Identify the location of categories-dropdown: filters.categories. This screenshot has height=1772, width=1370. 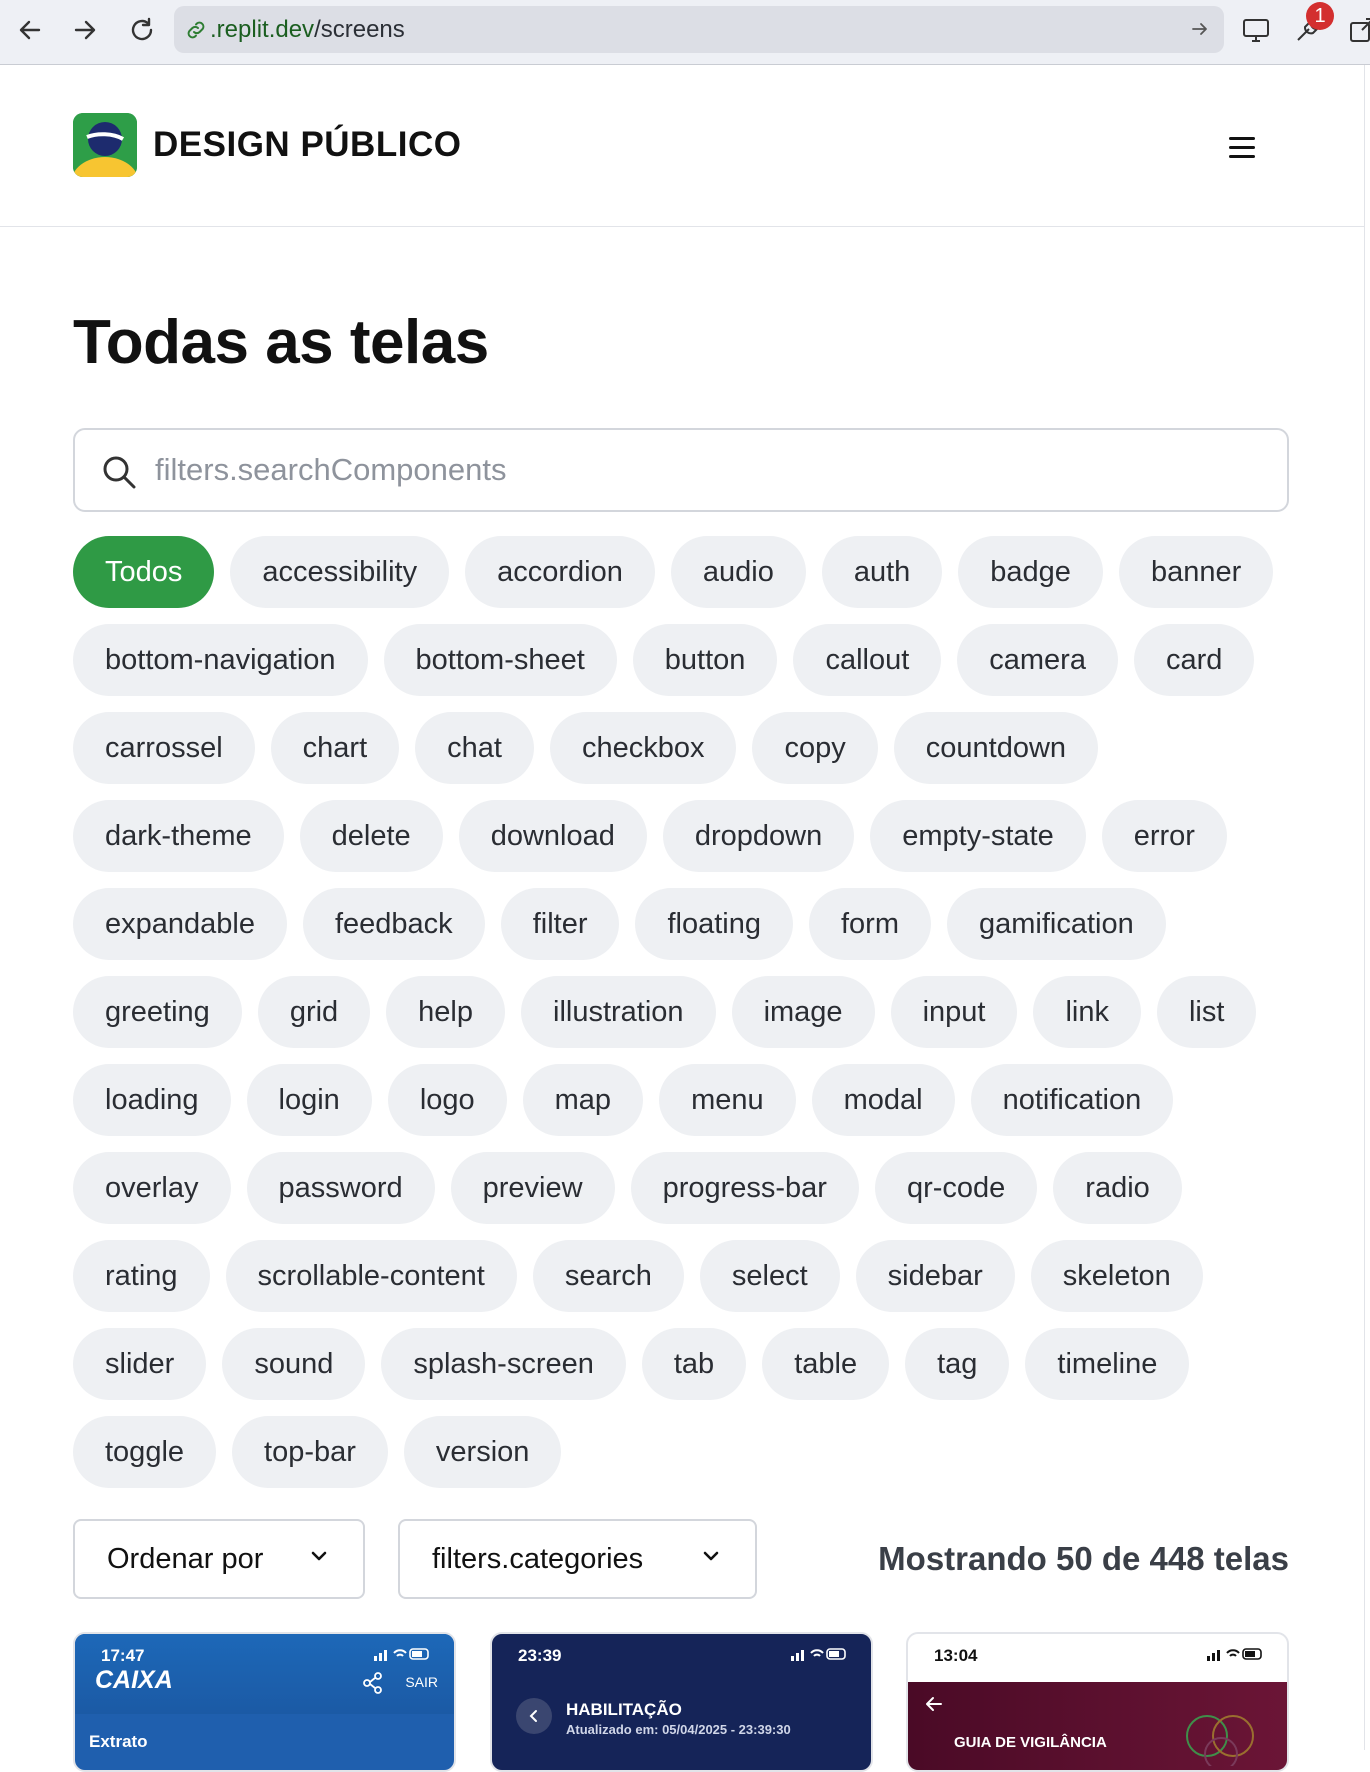
(577, 1559).